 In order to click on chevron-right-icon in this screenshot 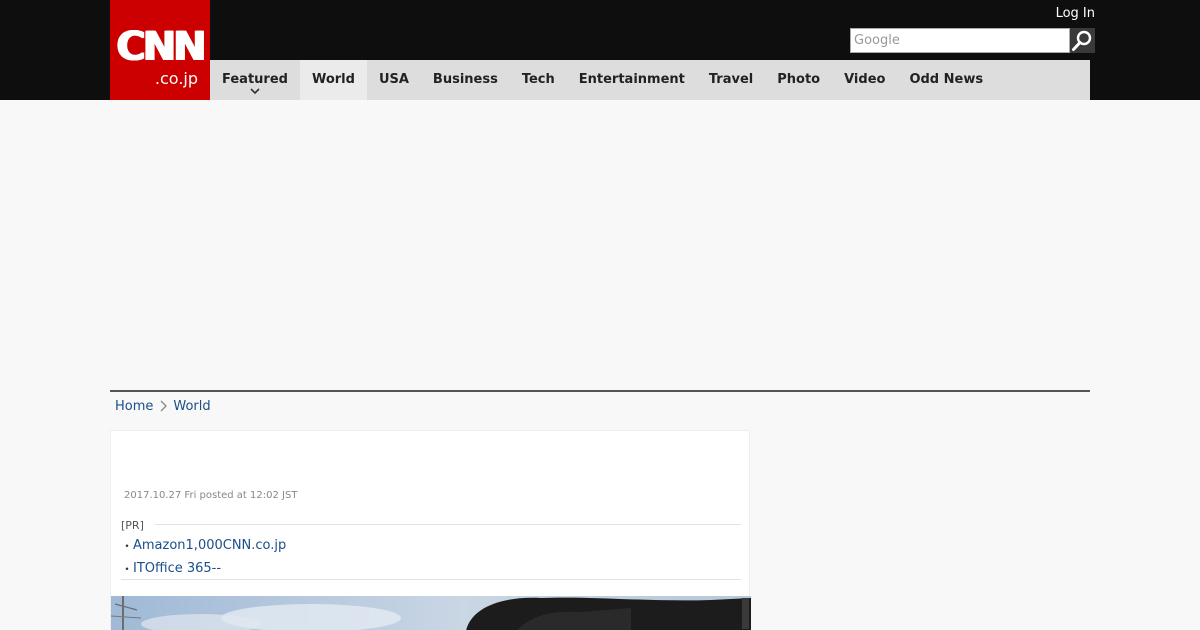, I will do `click(164, 406)`.